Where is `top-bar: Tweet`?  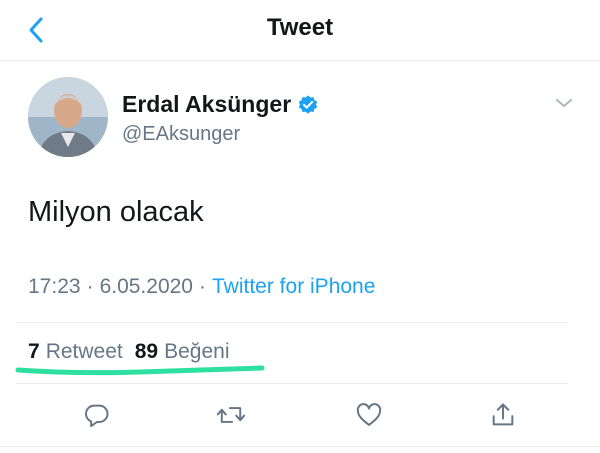
top-bar: Tweet is located at coordinates (300, 30).